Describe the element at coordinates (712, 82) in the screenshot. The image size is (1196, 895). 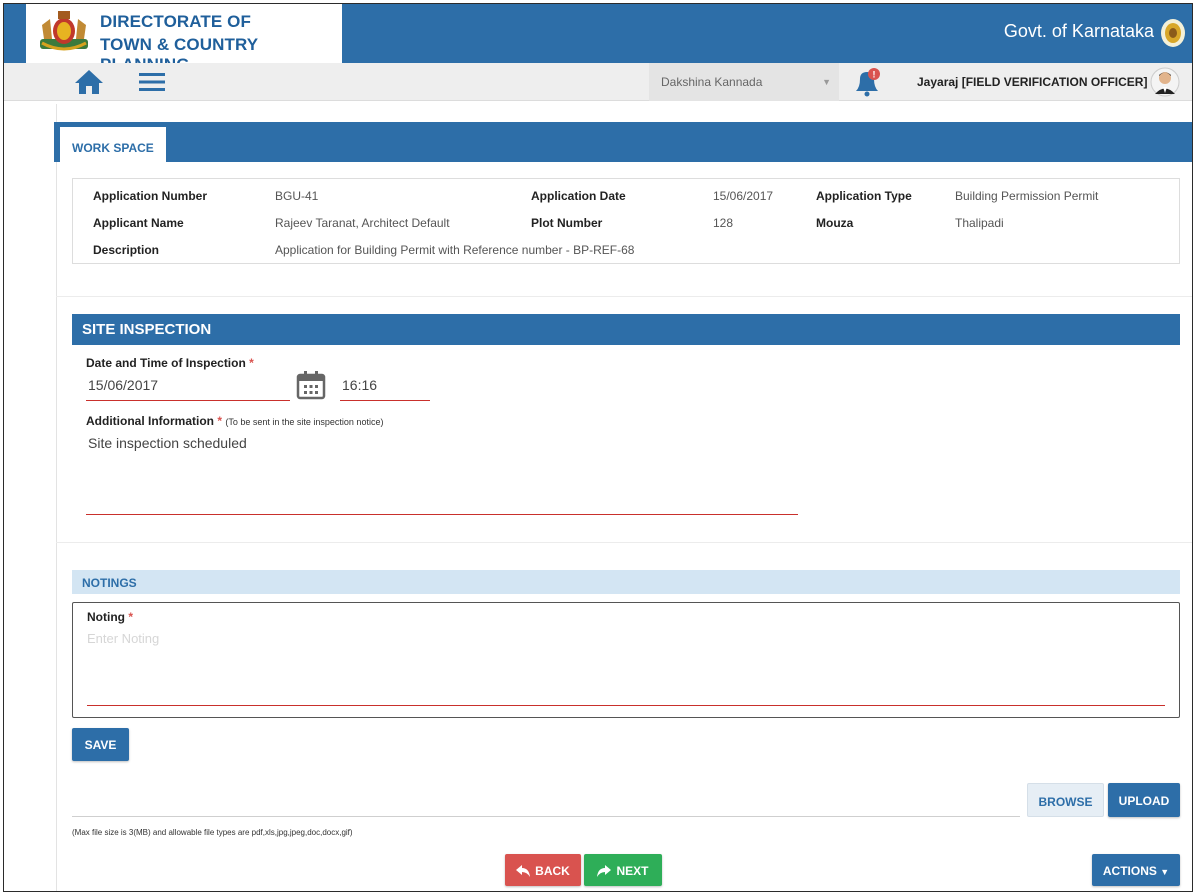
I see `district-value: Dakshina Kannada` at that location.